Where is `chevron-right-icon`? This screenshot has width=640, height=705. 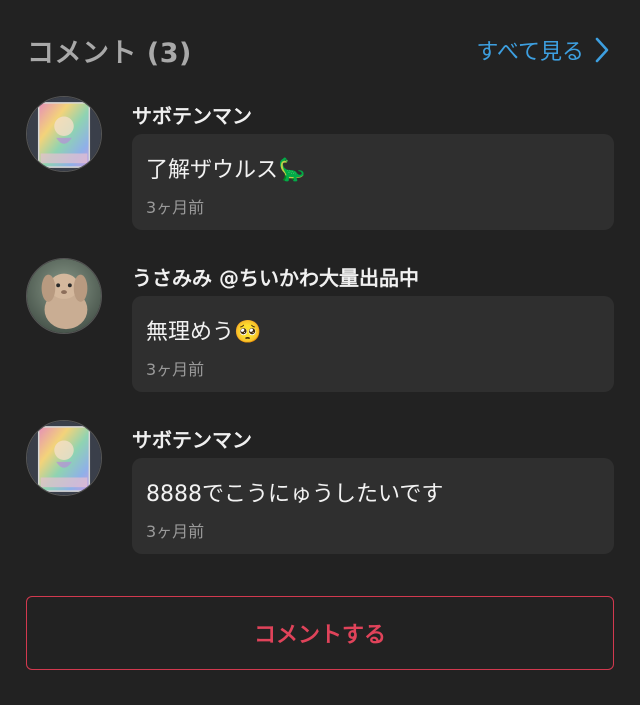 chevron-right-icon is located at coordinates (602, 50).